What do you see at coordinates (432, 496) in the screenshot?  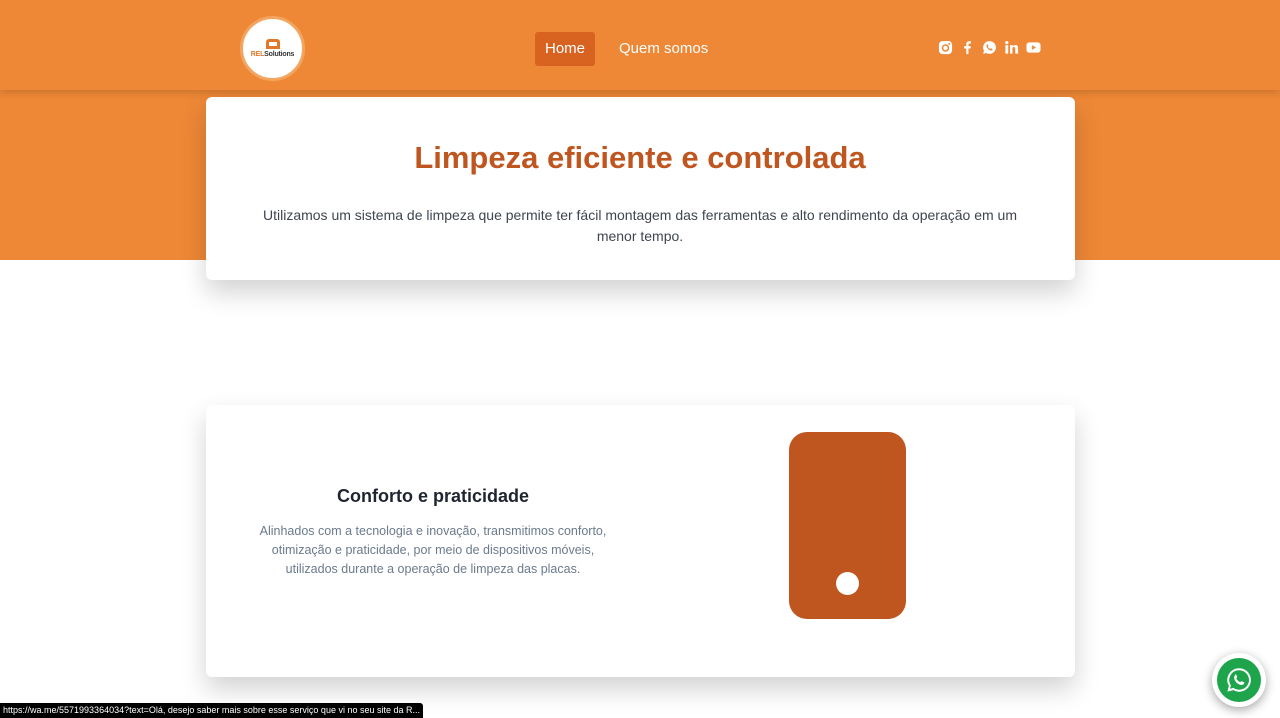 I see `feature-title: Conforto e praticidade` at bounding box center [432, 496].